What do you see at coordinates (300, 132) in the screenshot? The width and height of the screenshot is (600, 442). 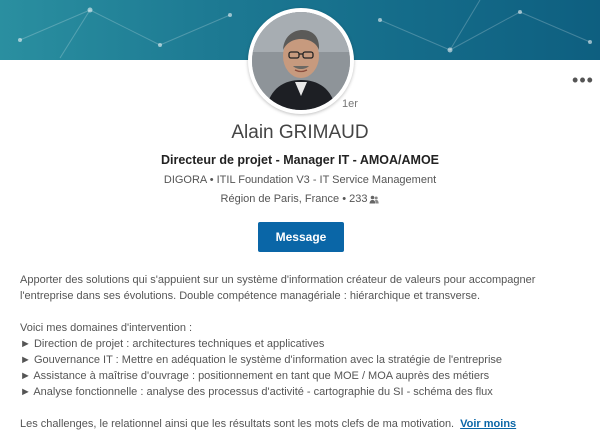 I see `profile-name: Alain GRIMAUD` at bounding box center [300, 132].